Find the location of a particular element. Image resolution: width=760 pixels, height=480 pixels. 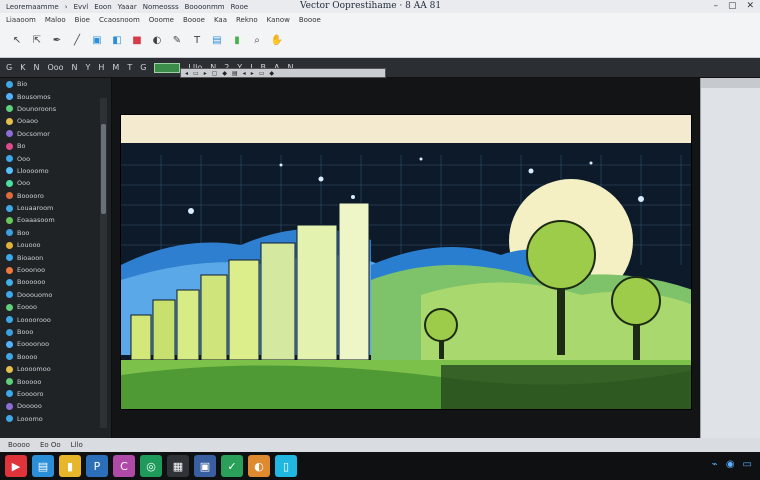

text-tool-icon: T is located at coordinates (197, 40).